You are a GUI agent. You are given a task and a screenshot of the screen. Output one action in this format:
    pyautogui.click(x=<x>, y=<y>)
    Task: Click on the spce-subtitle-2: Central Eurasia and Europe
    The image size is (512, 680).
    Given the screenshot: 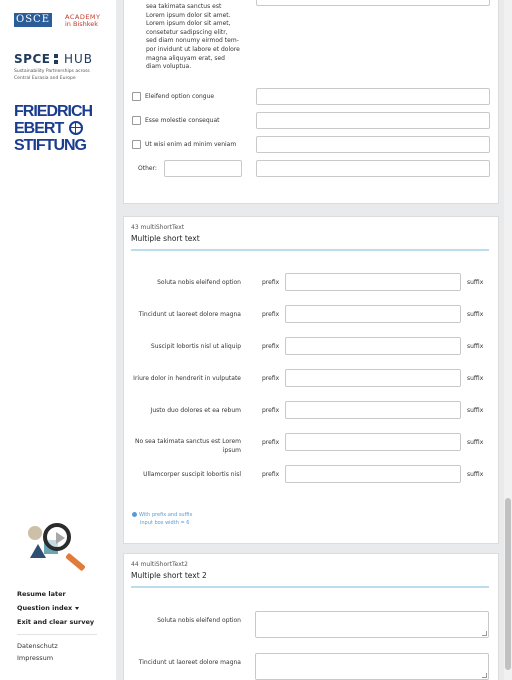 What is the action you would take?
    pyautogui.click(x=45, y=78)
    